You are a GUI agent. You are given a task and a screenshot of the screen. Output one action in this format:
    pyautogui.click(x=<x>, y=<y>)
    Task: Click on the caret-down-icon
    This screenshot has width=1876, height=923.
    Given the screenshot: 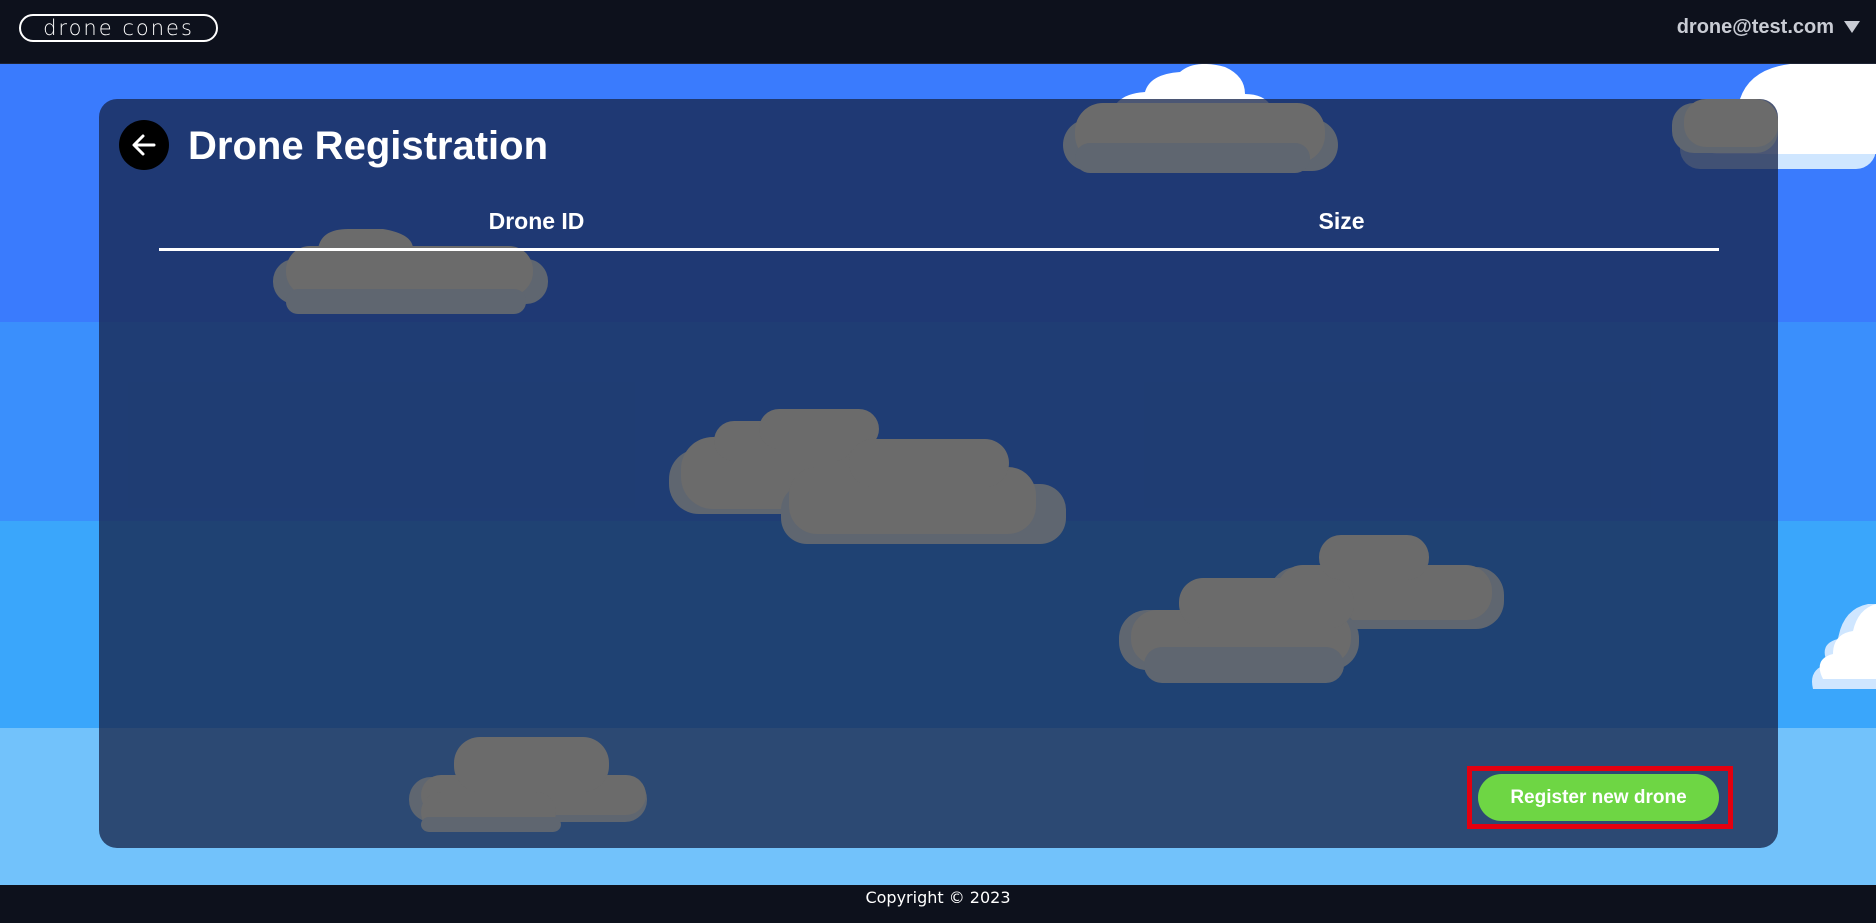 What is the action you would take?
    pyautogui.click(x=1852, y=27)
    